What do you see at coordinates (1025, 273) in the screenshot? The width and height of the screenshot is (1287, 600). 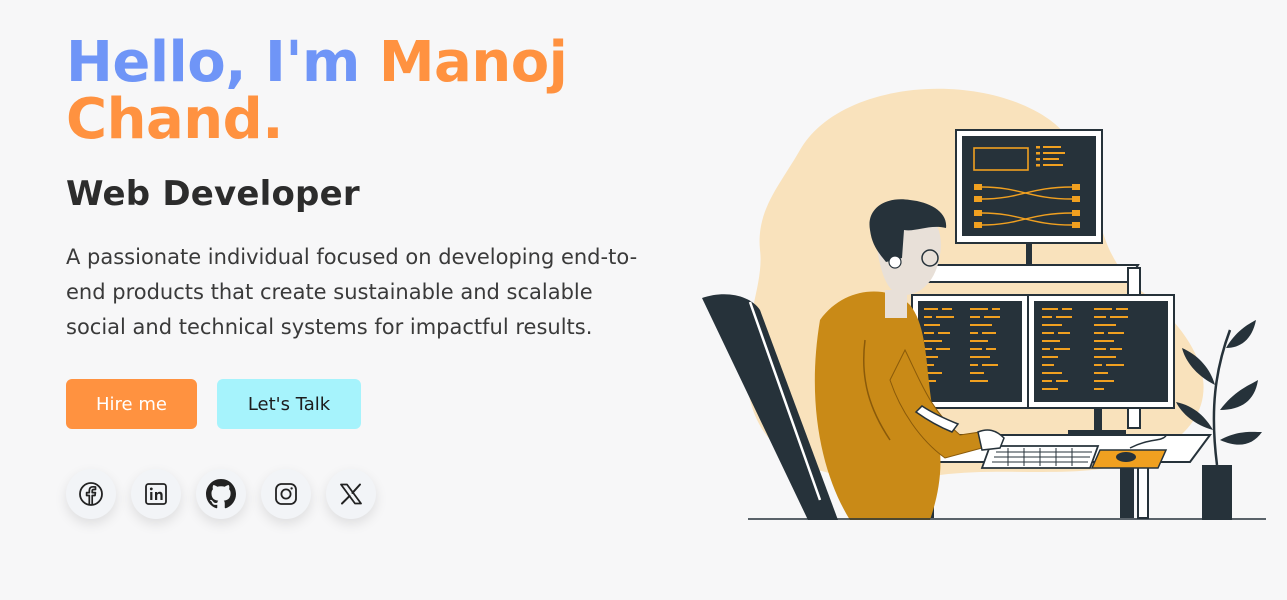 I see `monitor-stand` at bounding box center [1025, 273].